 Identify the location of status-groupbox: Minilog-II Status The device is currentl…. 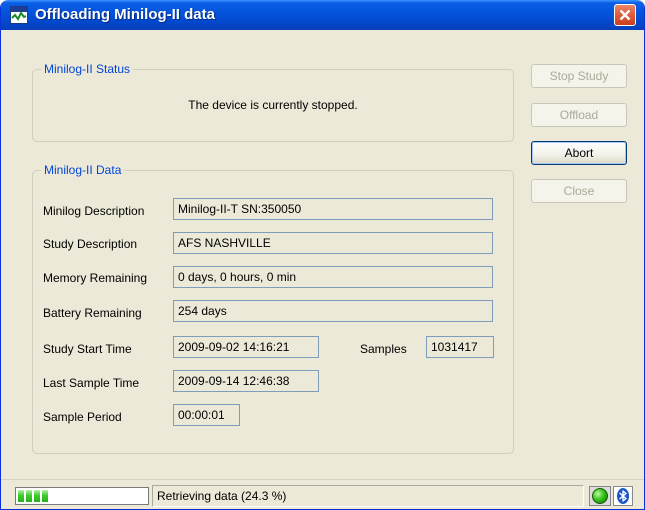
(273, 102).